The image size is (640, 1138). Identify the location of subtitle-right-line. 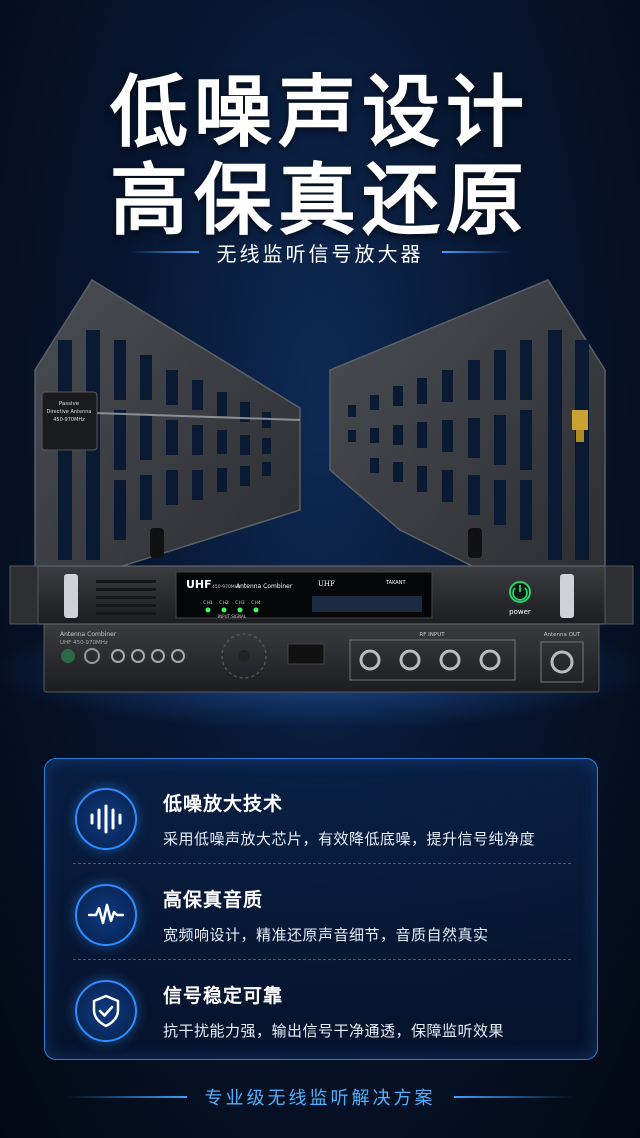
(476, 252).